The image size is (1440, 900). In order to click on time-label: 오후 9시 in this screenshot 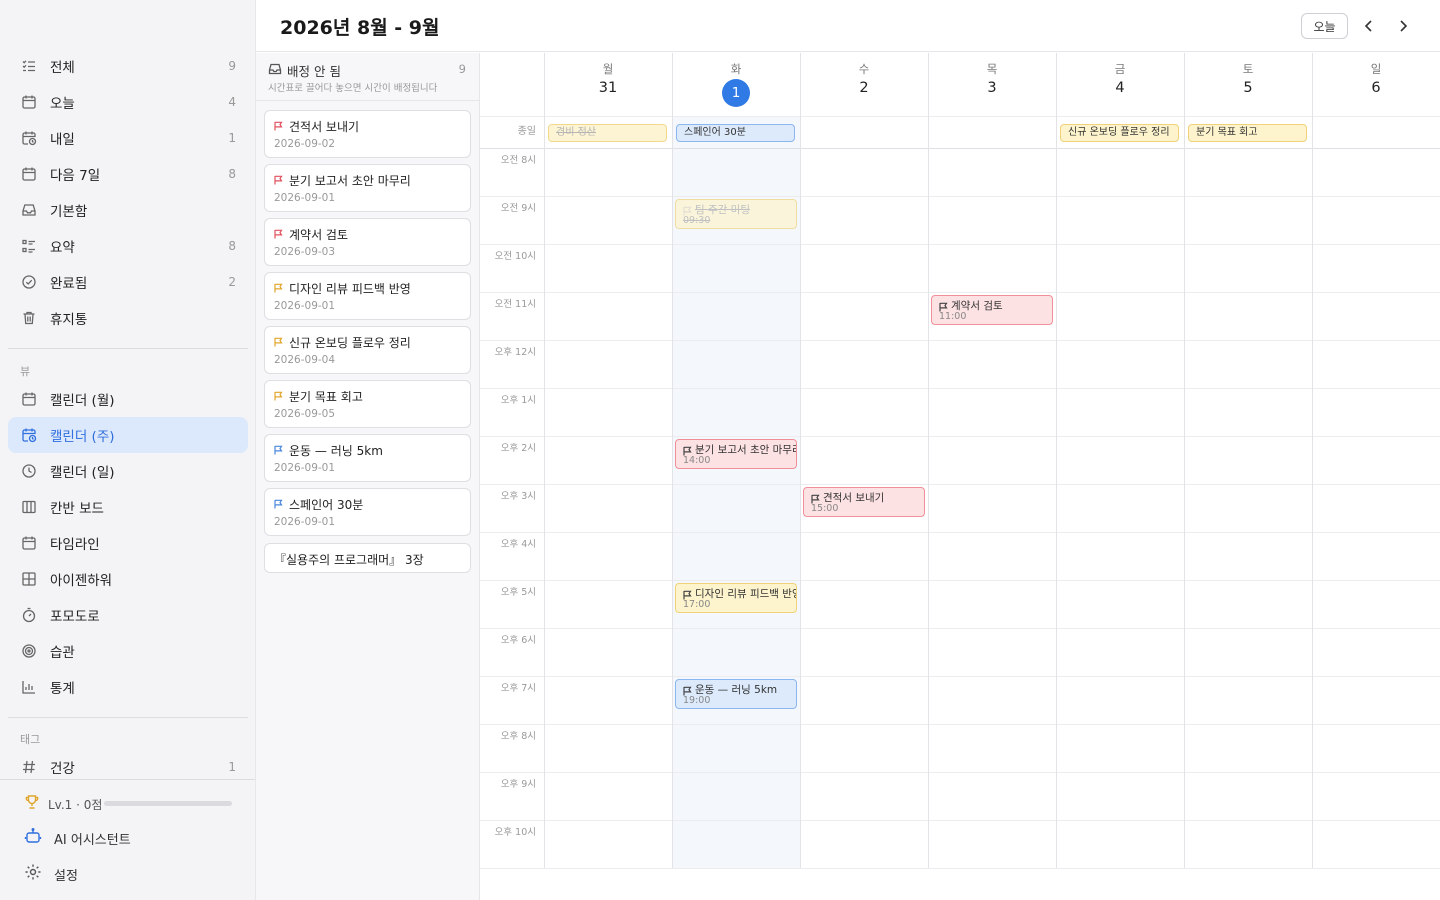, I will do `click(518, 784)`.